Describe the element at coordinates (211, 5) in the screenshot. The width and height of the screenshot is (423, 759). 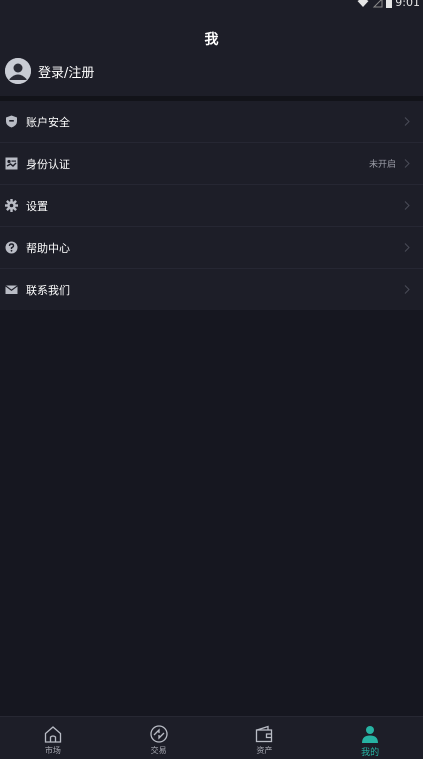
I see `status-bar: 9:01` at that location.